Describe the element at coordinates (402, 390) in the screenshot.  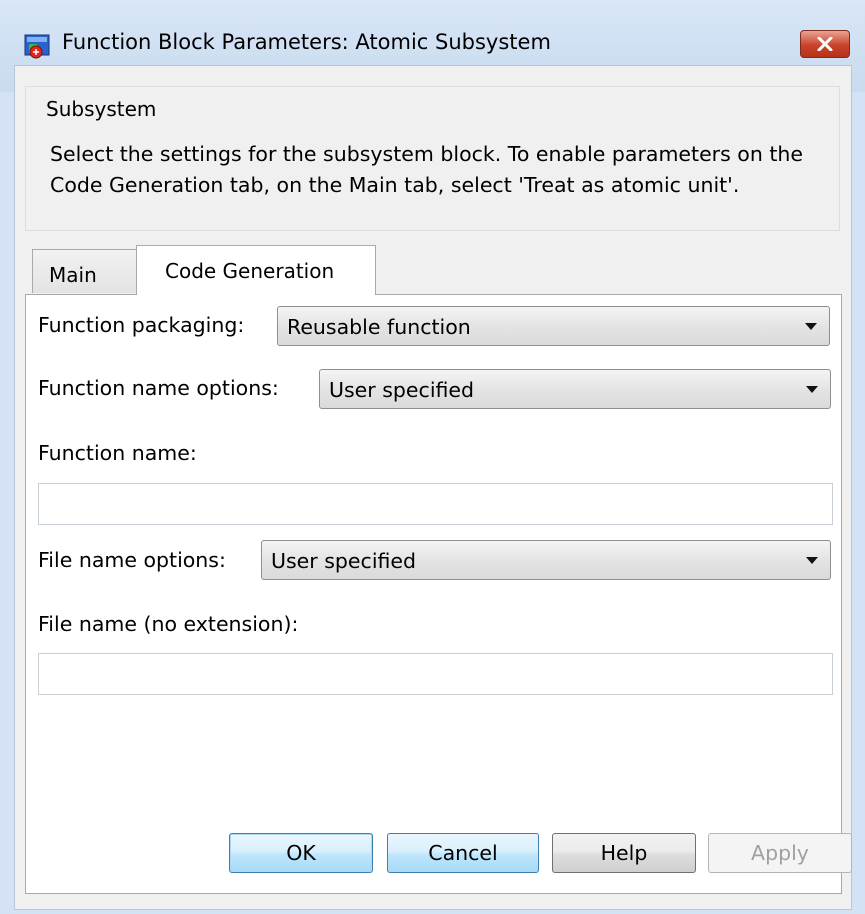
I see `function-name-options-value: User specified` at that location.